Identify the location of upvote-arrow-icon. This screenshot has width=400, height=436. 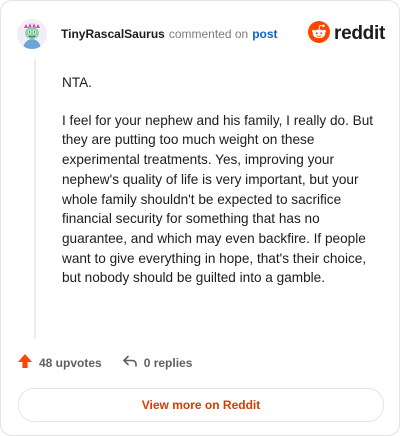
(28, 362).